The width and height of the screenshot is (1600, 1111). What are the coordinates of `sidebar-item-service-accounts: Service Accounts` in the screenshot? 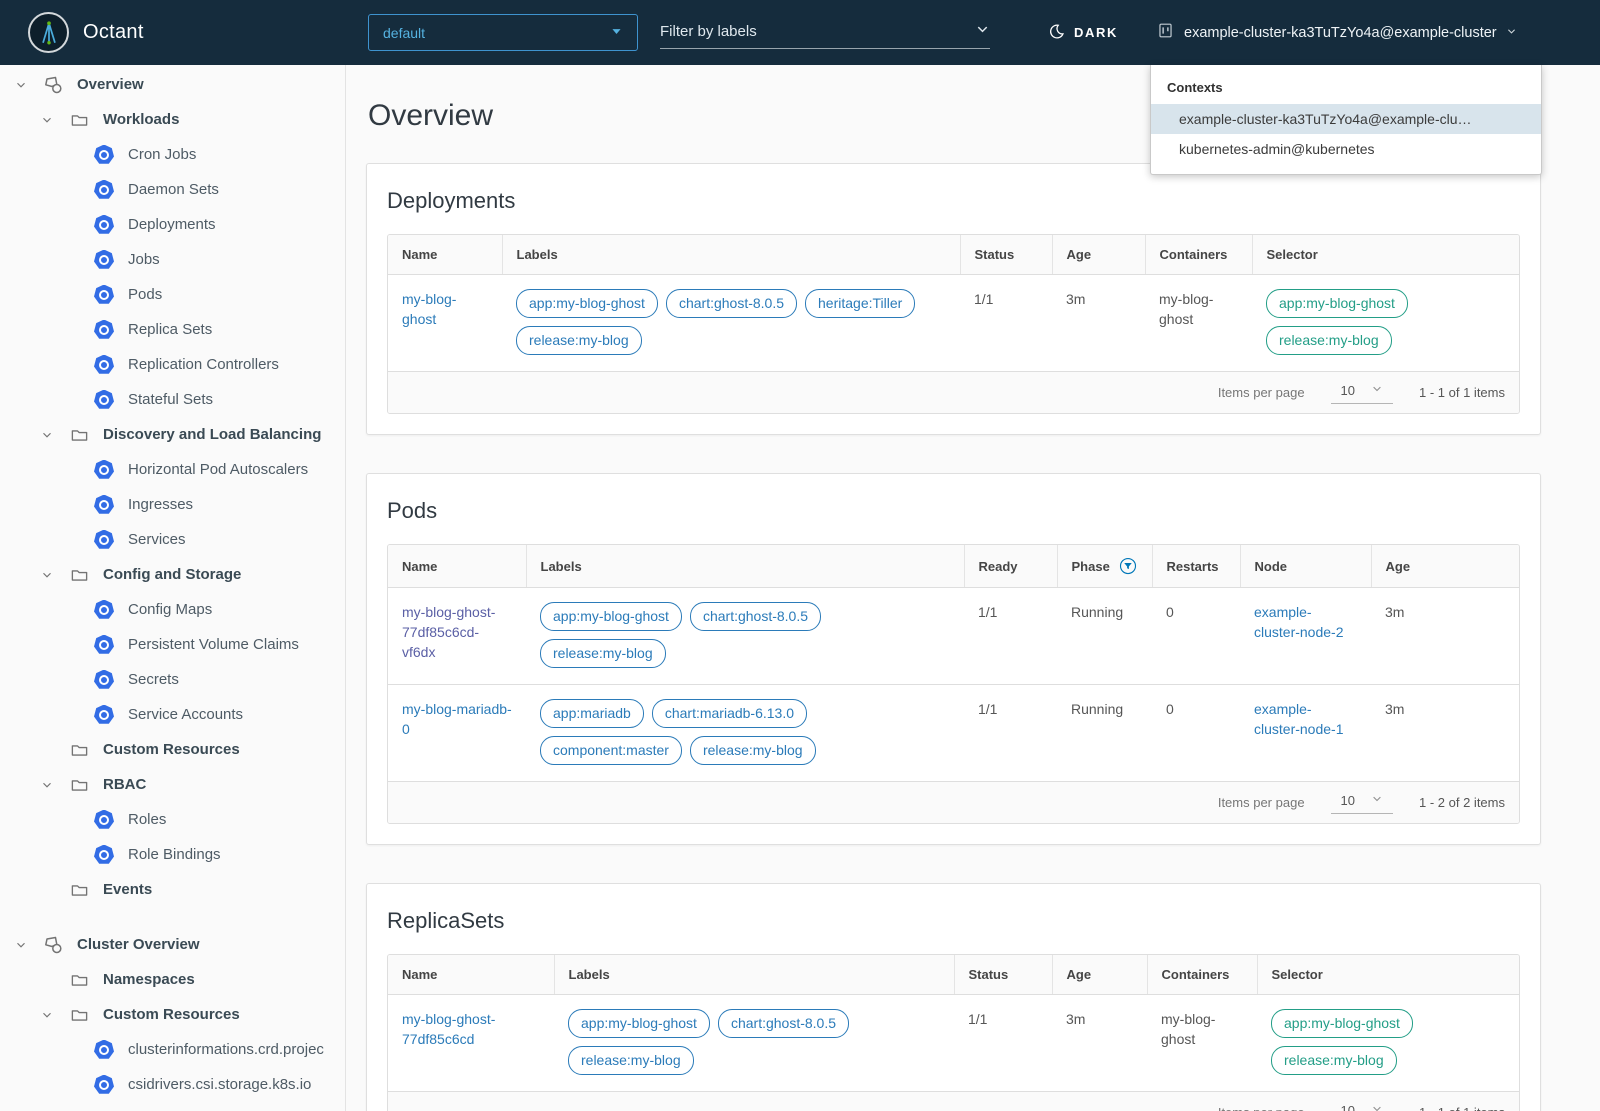 It's located at (172, 714).